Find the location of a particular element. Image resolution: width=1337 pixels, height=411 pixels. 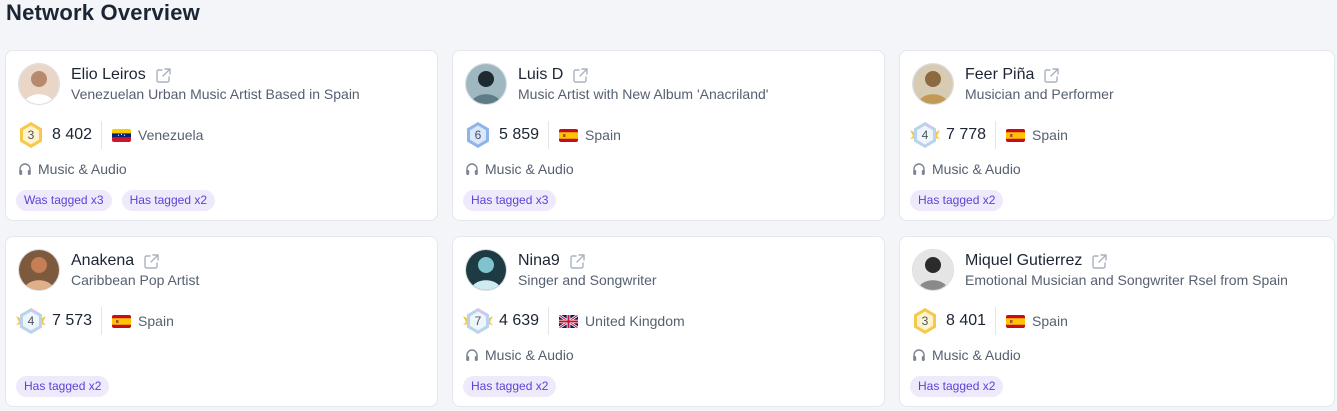

stats-row: 3 8 402 Venezuela is located at coordinates (109, 135).